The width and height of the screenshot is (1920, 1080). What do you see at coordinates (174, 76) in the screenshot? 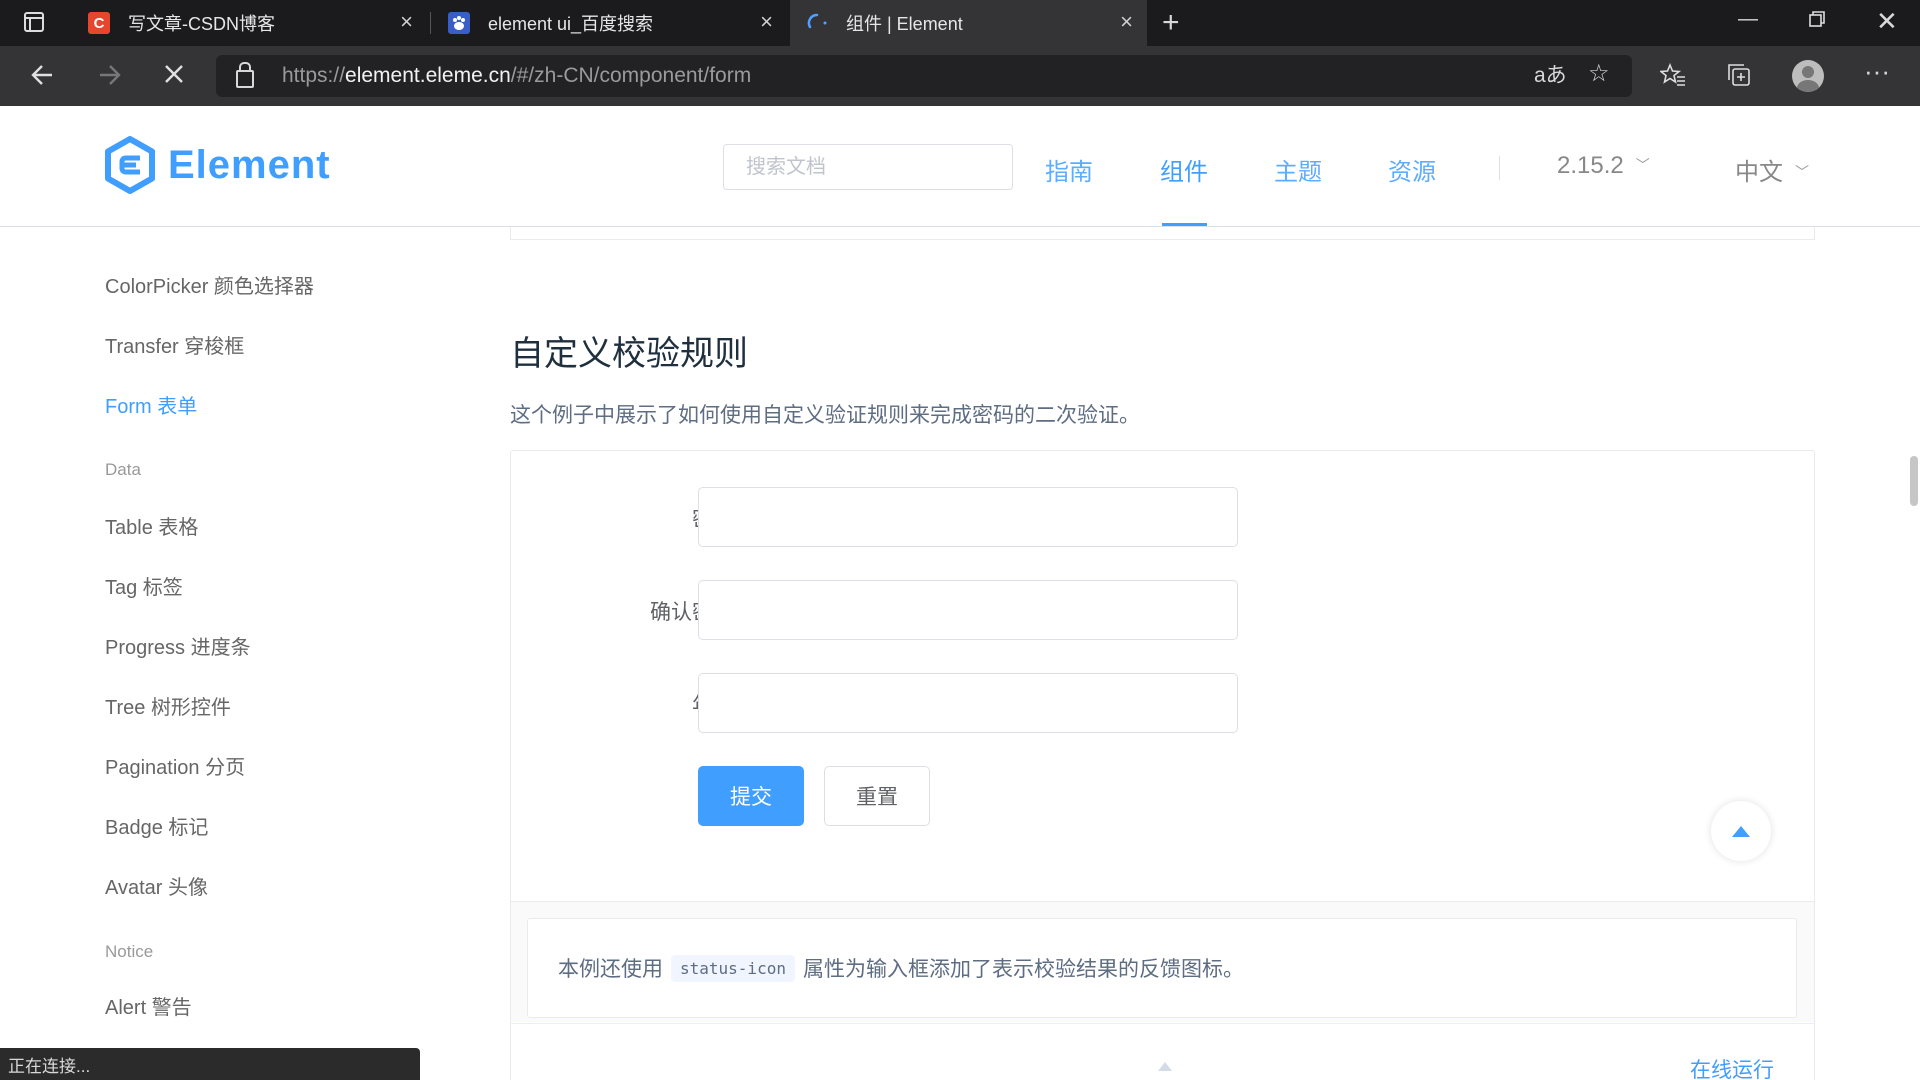
I see `stop-loading-icon` at bounding box center [174, 76].